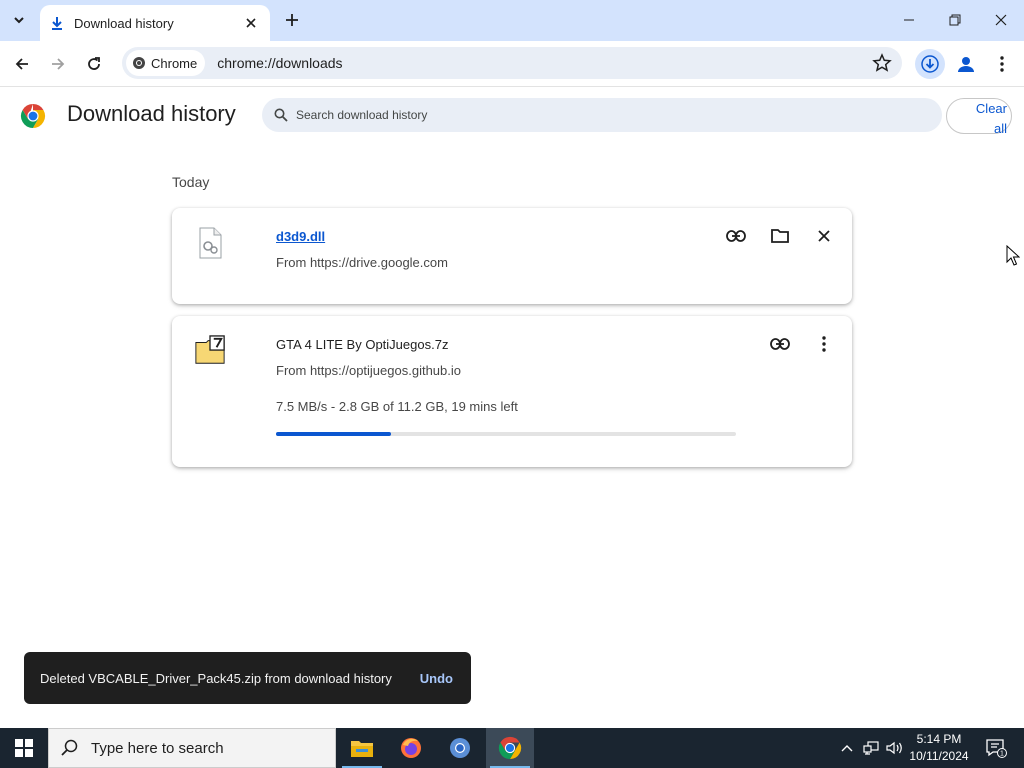 The height and width of the screenshot is (768, 1024). I want to click on clock-time: 5:14 PM, so click(939, 739).